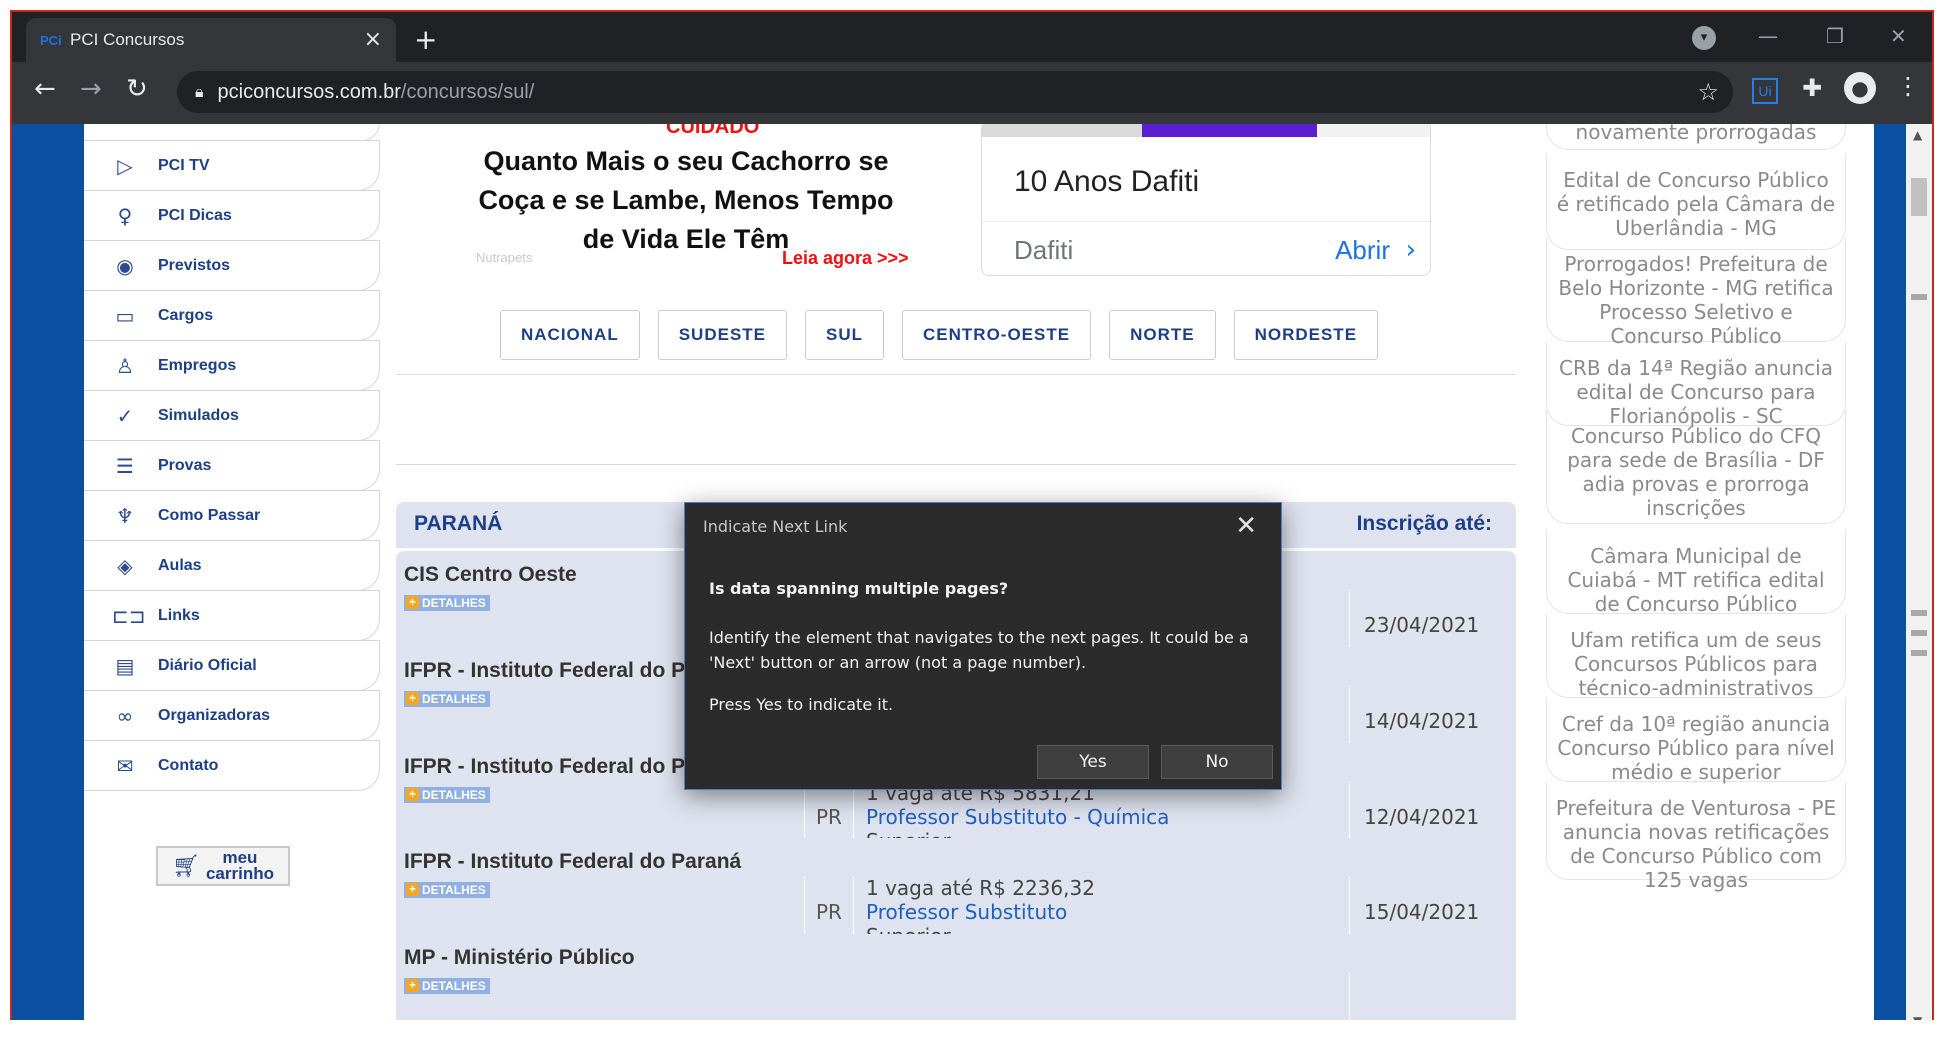 This screenshot has width=1942, height=1042. I want to click on sidebar-item-label: Provas, so click(185, 465).